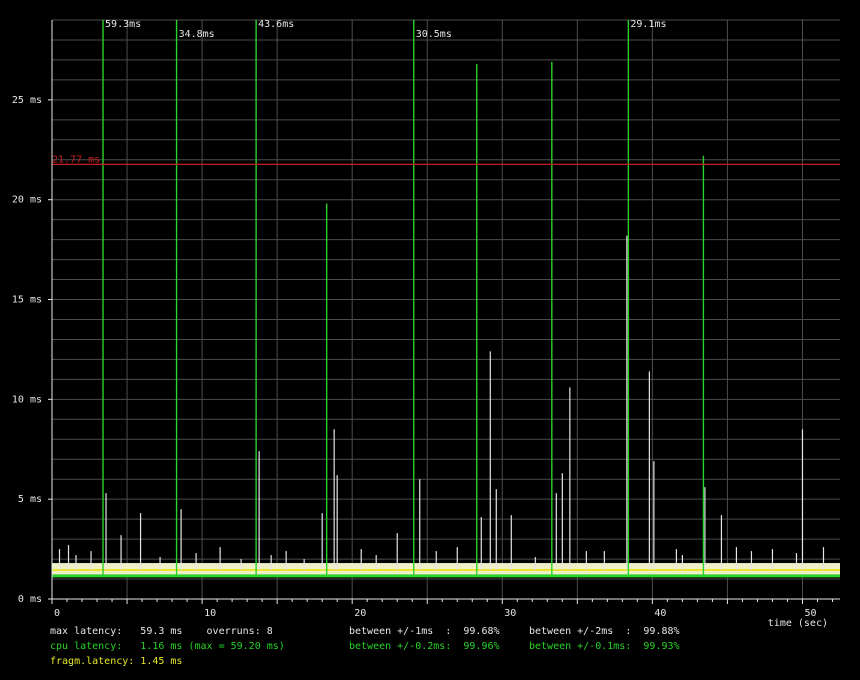  Describe the element at coordinates (57, 613) in the screenshot. I see `x-tick-label: 0` at that location.